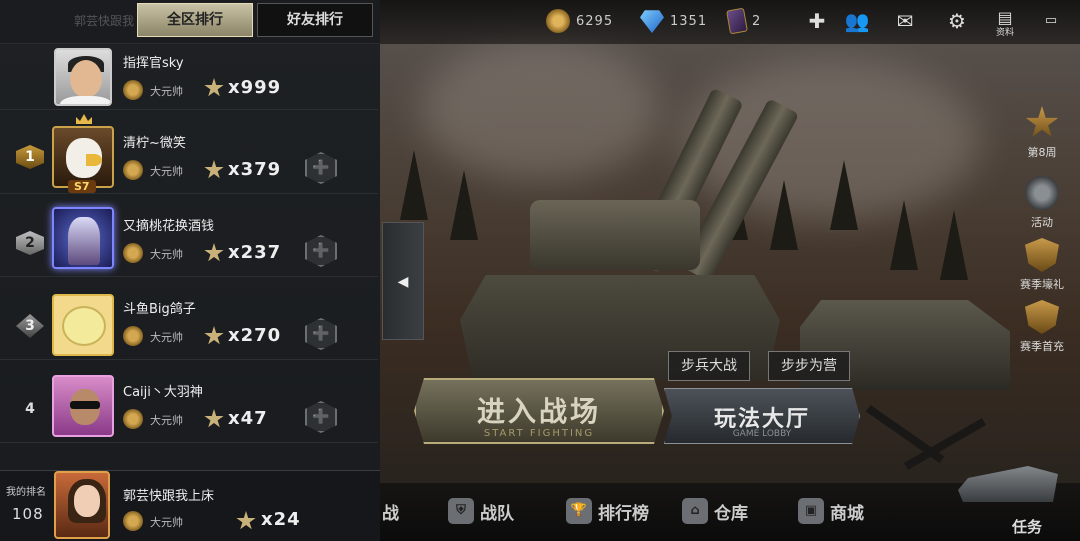 The width and height of the screenshot is (1080, 541). What do you see at coordinates (30, 157) in the screenshot?
I see `rank-badge: 1` at bounding box center [30, 157].